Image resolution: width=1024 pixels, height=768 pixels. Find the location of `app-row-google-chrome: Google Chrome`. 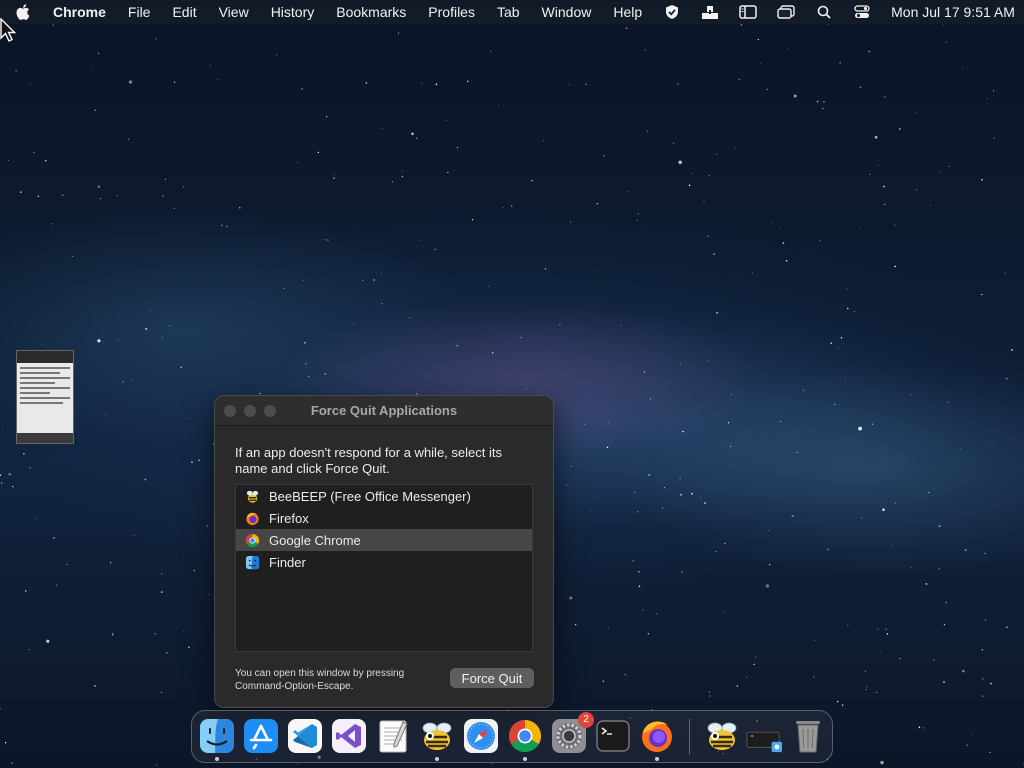

app-row-google-chrome: Google Chrome is located at coordinates (384, 540).